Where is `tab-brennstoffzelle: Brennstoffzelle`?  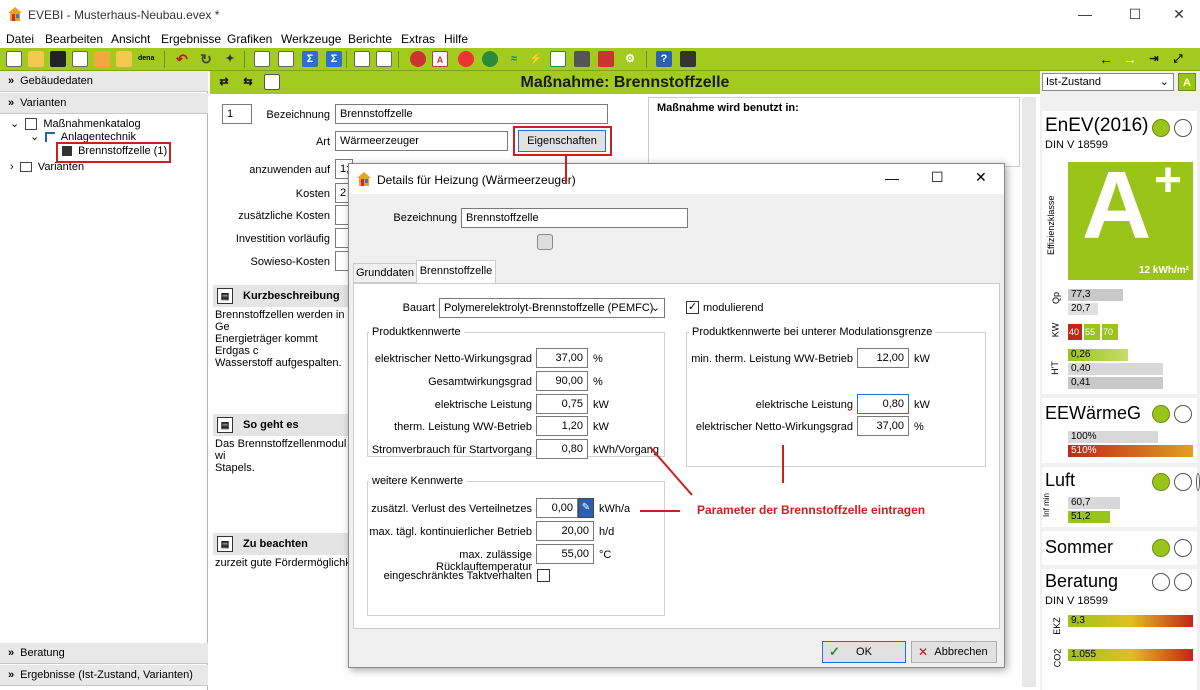 tab-brennstoffzelle: Brennstoffzelle is located at coordinates (456, 272).